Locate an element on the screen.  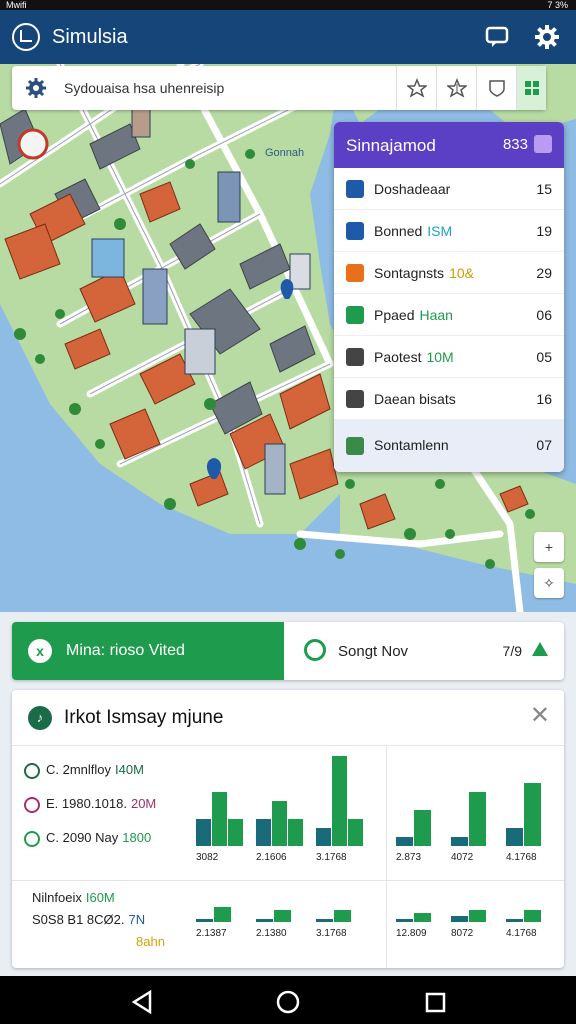
close-icon: ✕ is located at coordinates (540, 716).